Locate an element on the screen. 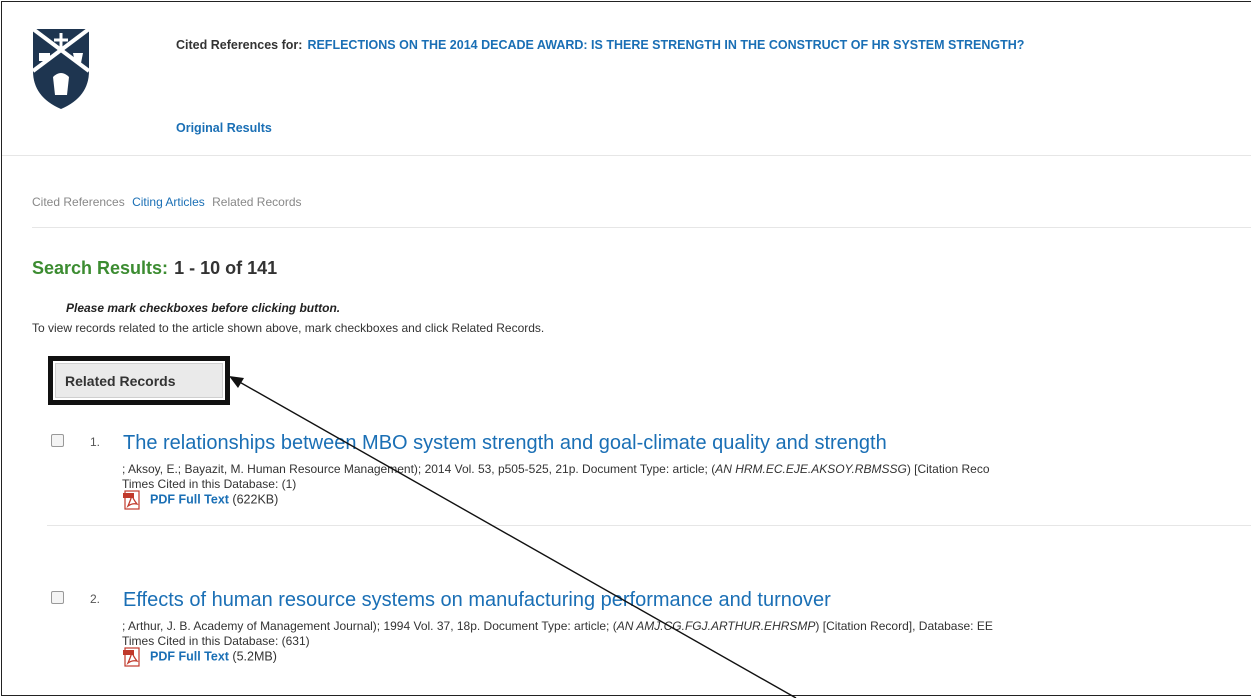  result-pdf-row: PDF Full Text (622KB) is located at coordinates (200, 500).